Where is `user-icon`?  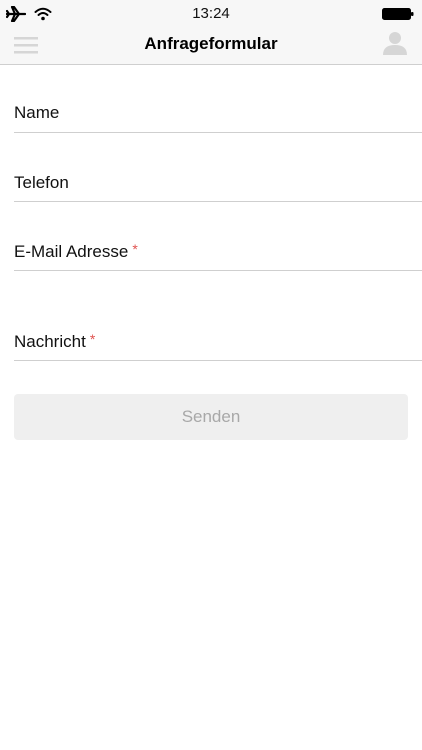 user-icon is located at coordinates (395, 43).